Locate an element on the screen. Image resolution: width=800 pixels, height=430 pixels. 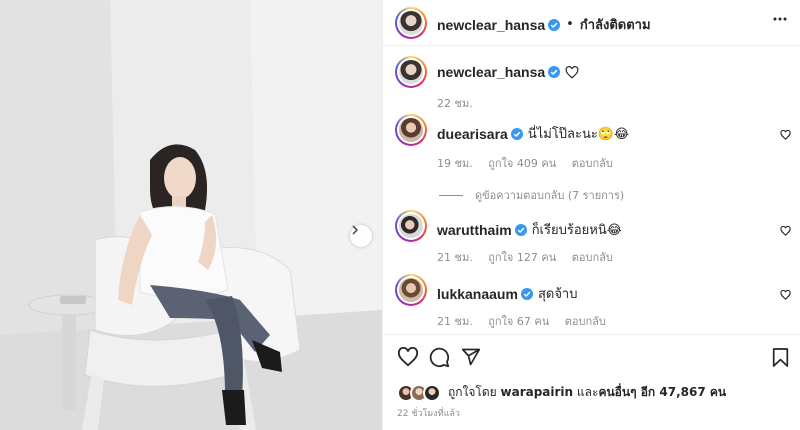
post-header: newclear_hansa • กำลังติดตาม is located at coordinates (591, 23).